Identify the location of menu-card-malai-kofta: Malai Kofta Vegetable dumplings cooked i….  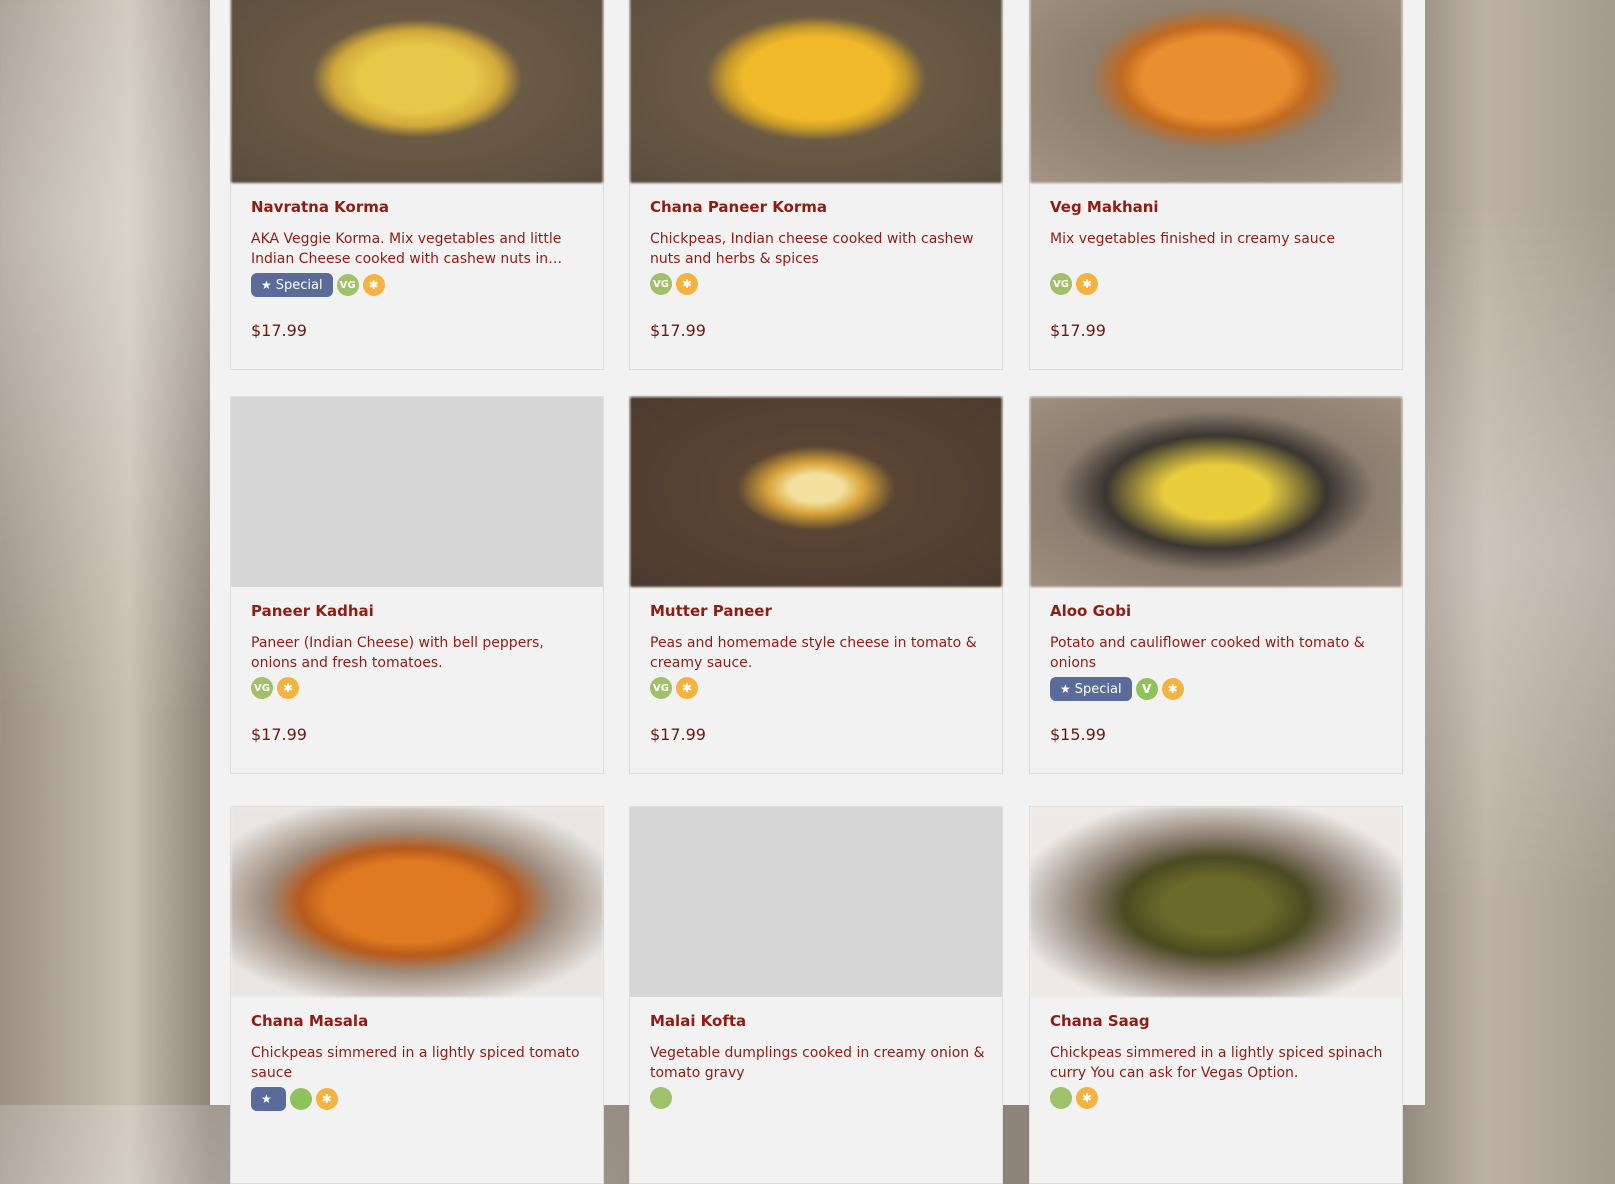
(816, 995).